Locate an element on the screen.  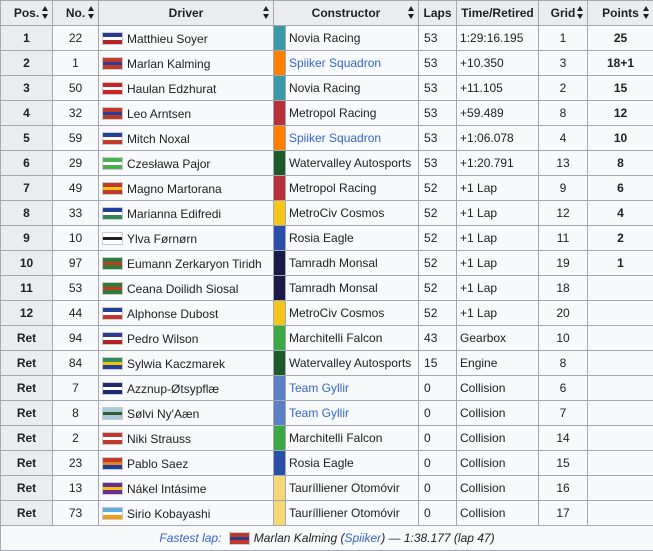
position-cell: 10 is located at coordinates (27, 263).